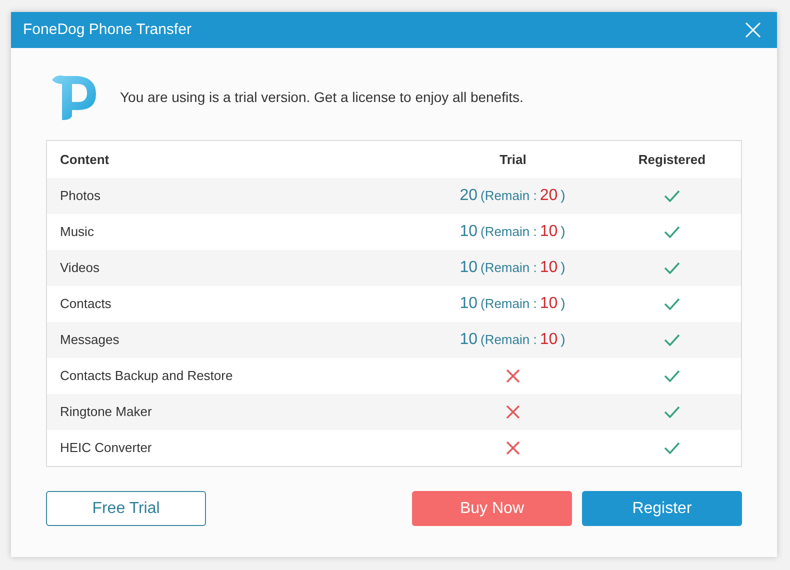 This screenshot has height=570, width=790. I want to click on table-cell-text: HEIC Converter, so click(106, 448).